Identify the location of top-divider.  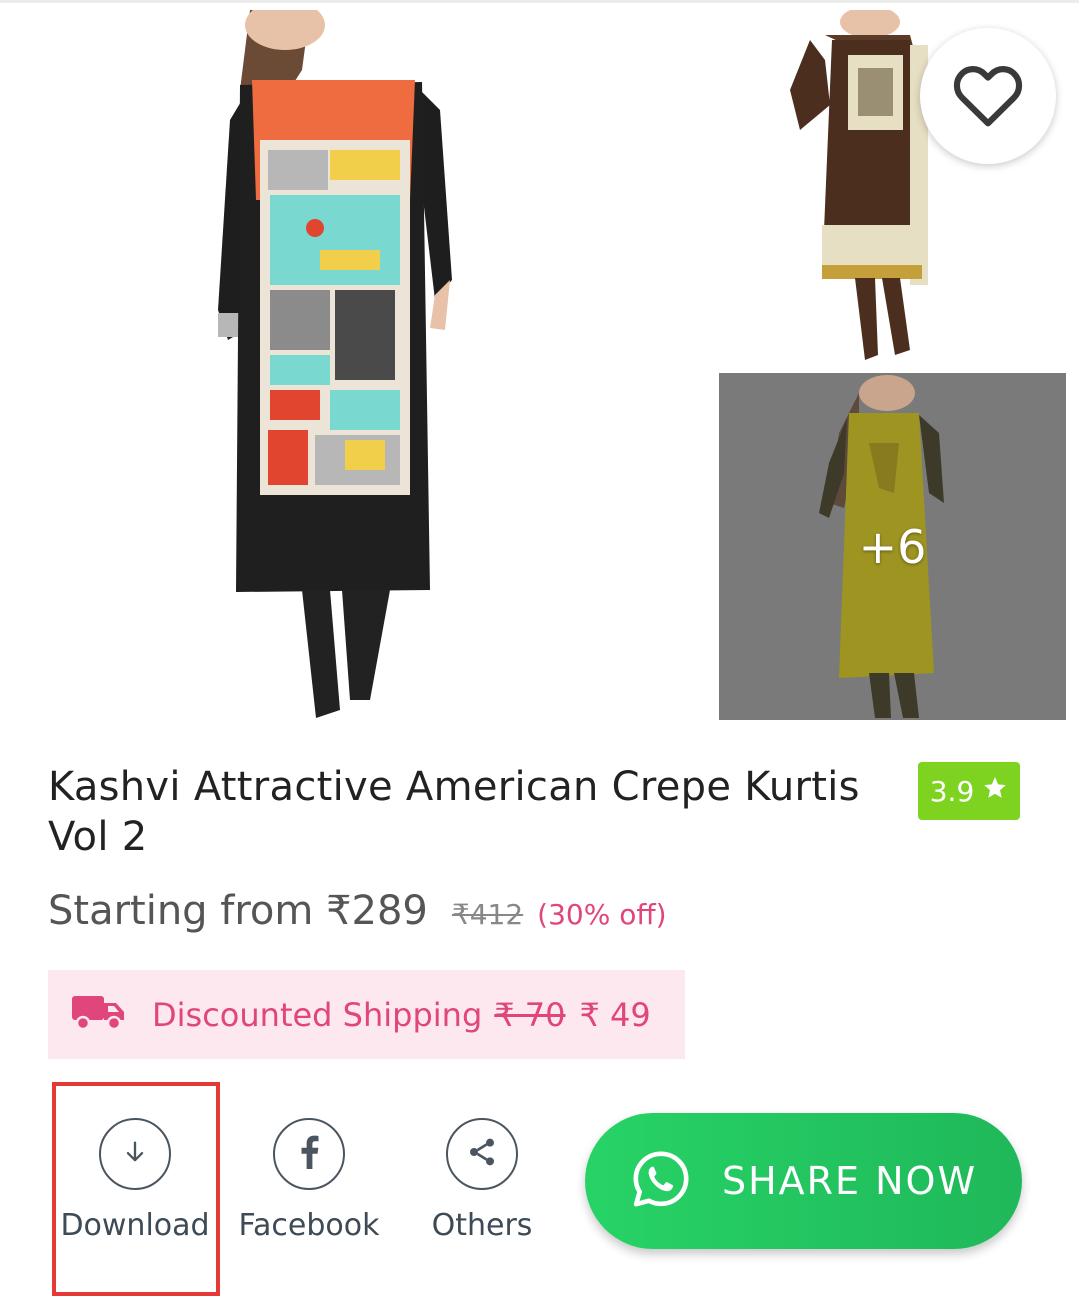
(539, 1).